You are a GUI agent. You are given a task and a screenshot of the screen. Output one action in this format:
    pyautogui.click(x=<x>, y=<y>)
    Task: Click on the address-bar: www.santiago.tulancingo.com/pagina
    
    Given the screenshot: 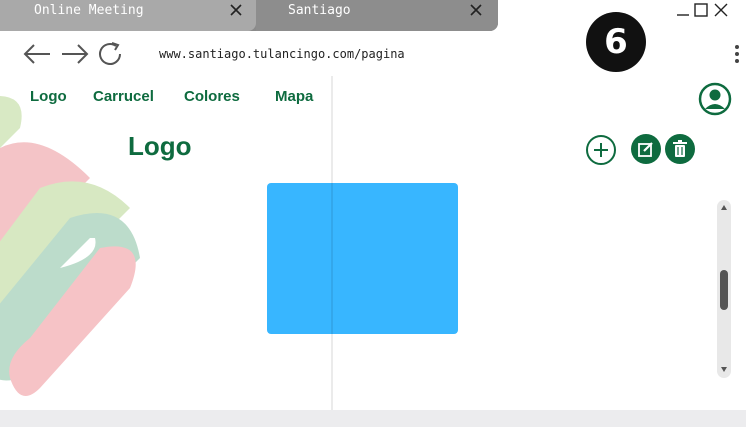 What is the action you would take?
    pyautogui.click(x=282, y=54)
    